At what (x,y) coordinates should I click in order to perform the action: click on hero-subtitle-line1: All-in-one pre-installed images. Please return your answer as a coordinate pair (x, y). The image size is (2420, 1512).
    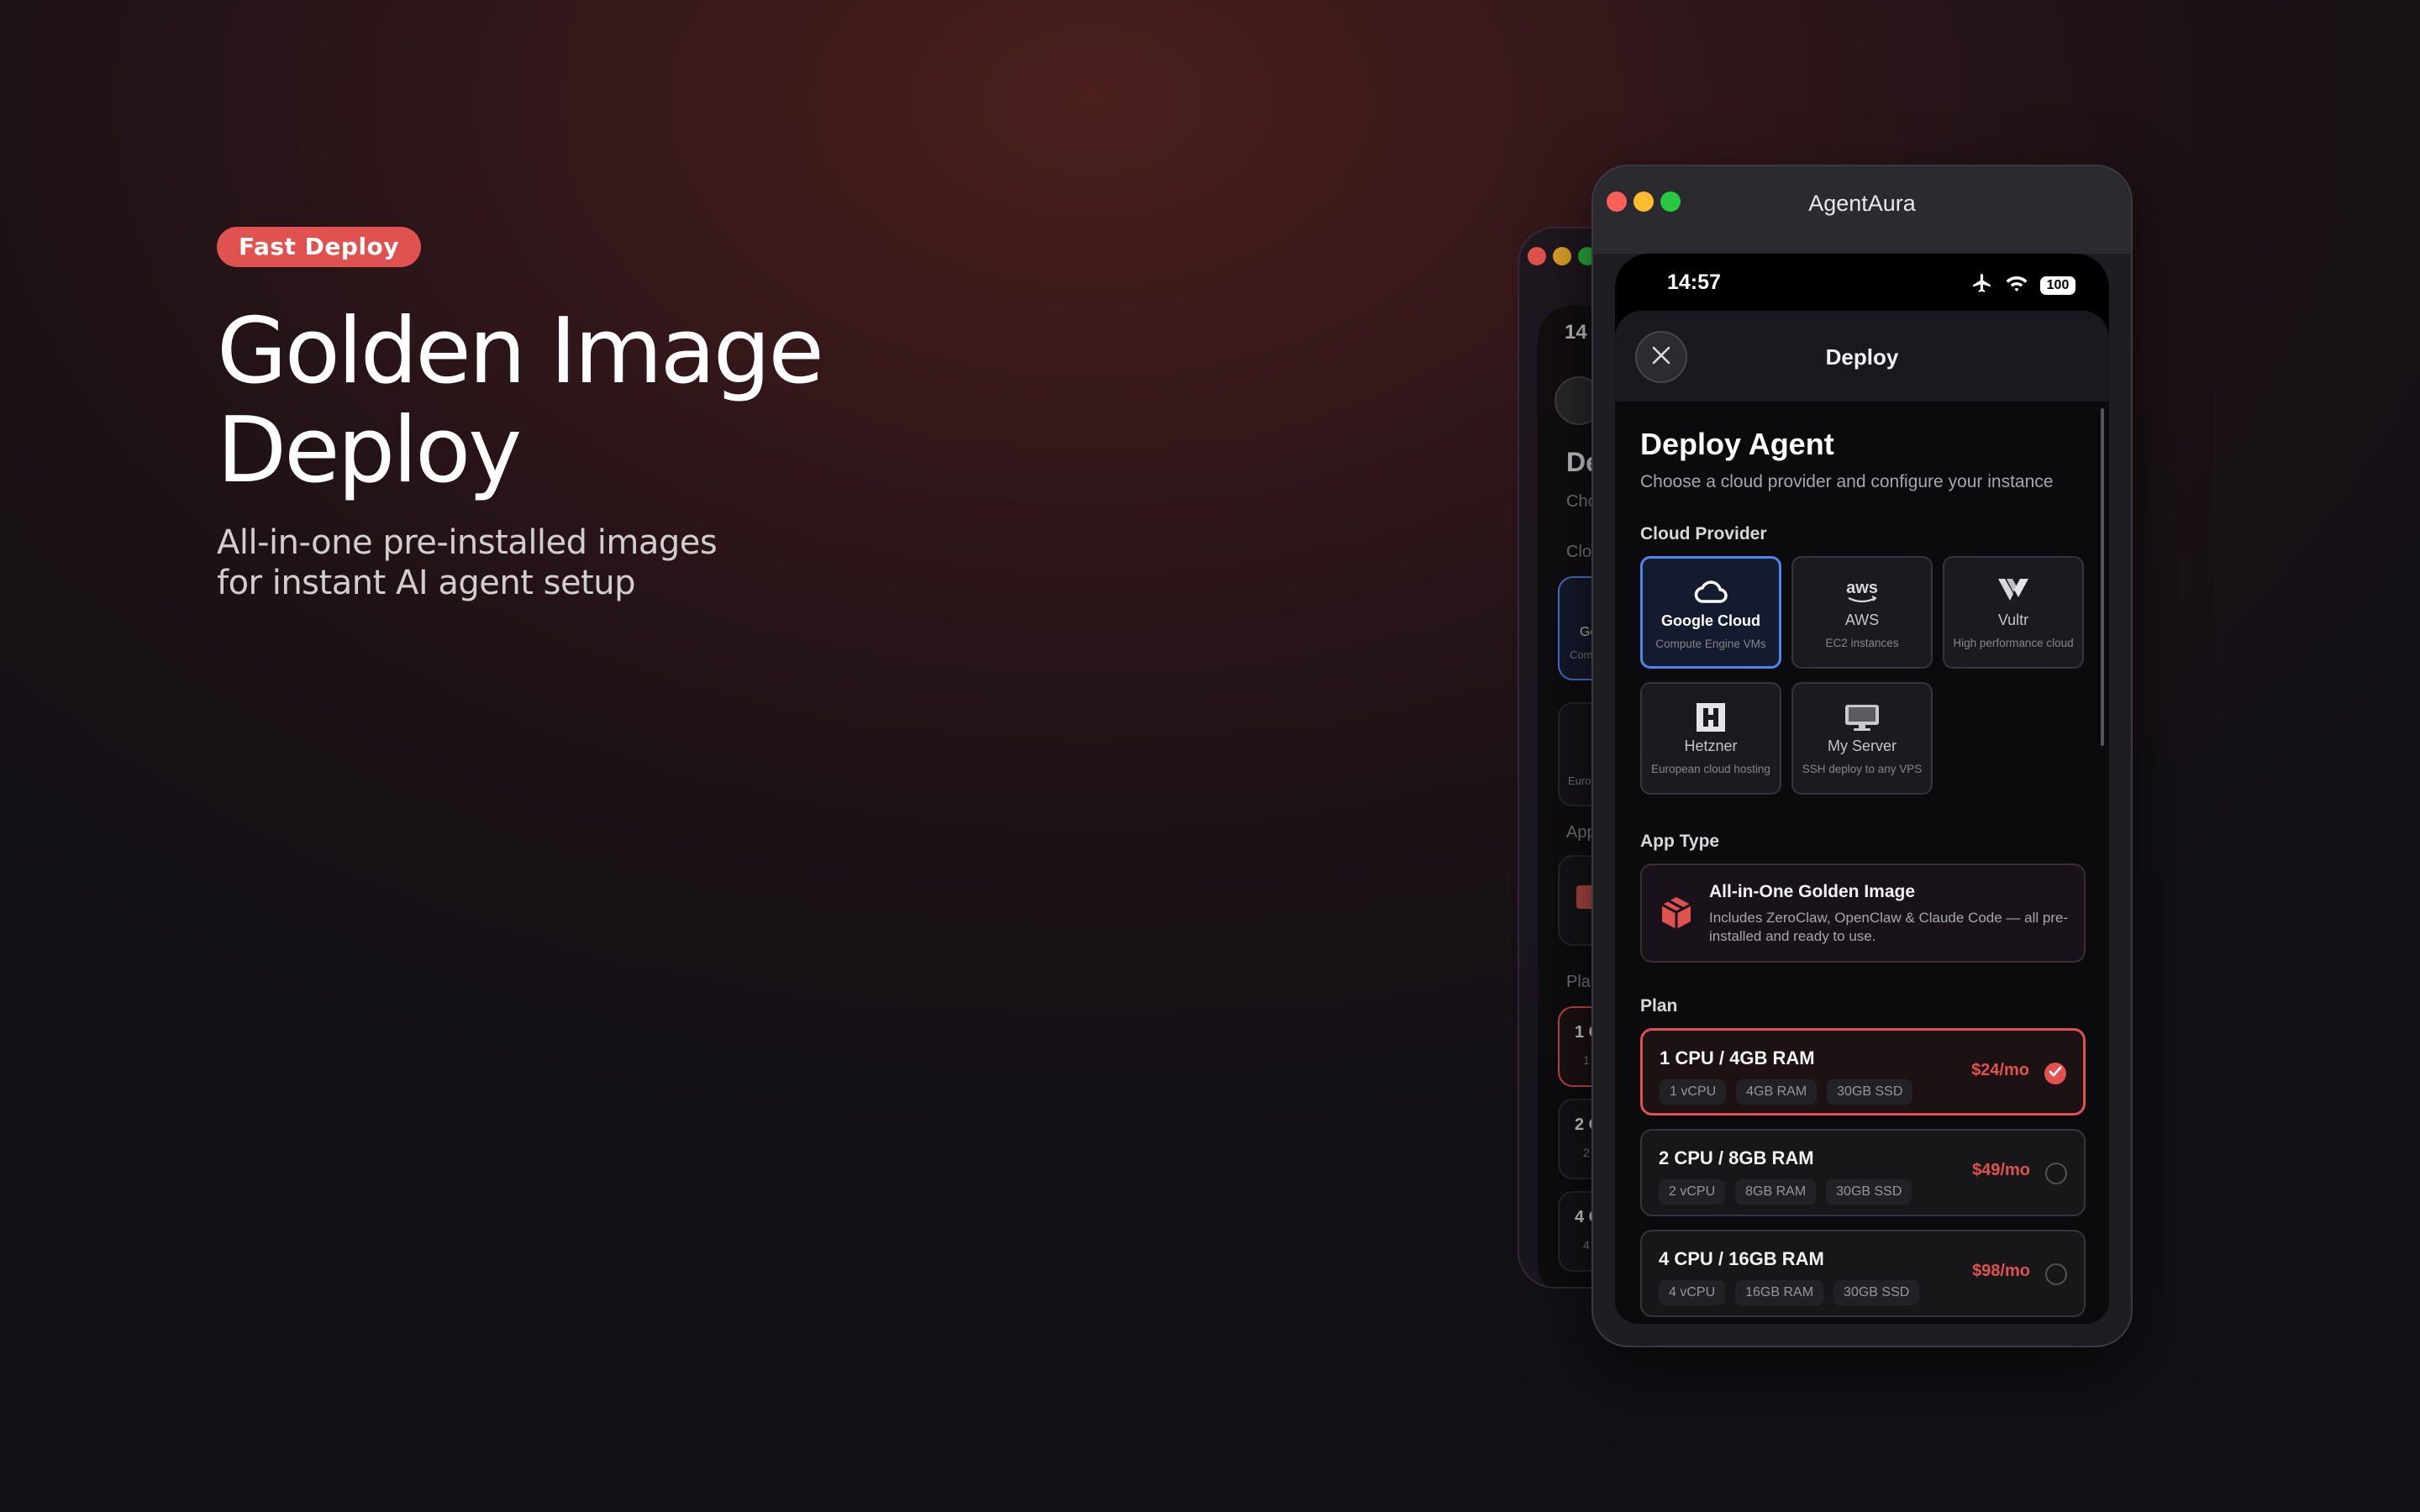
    Looking at the image, I should click on (467, 542).